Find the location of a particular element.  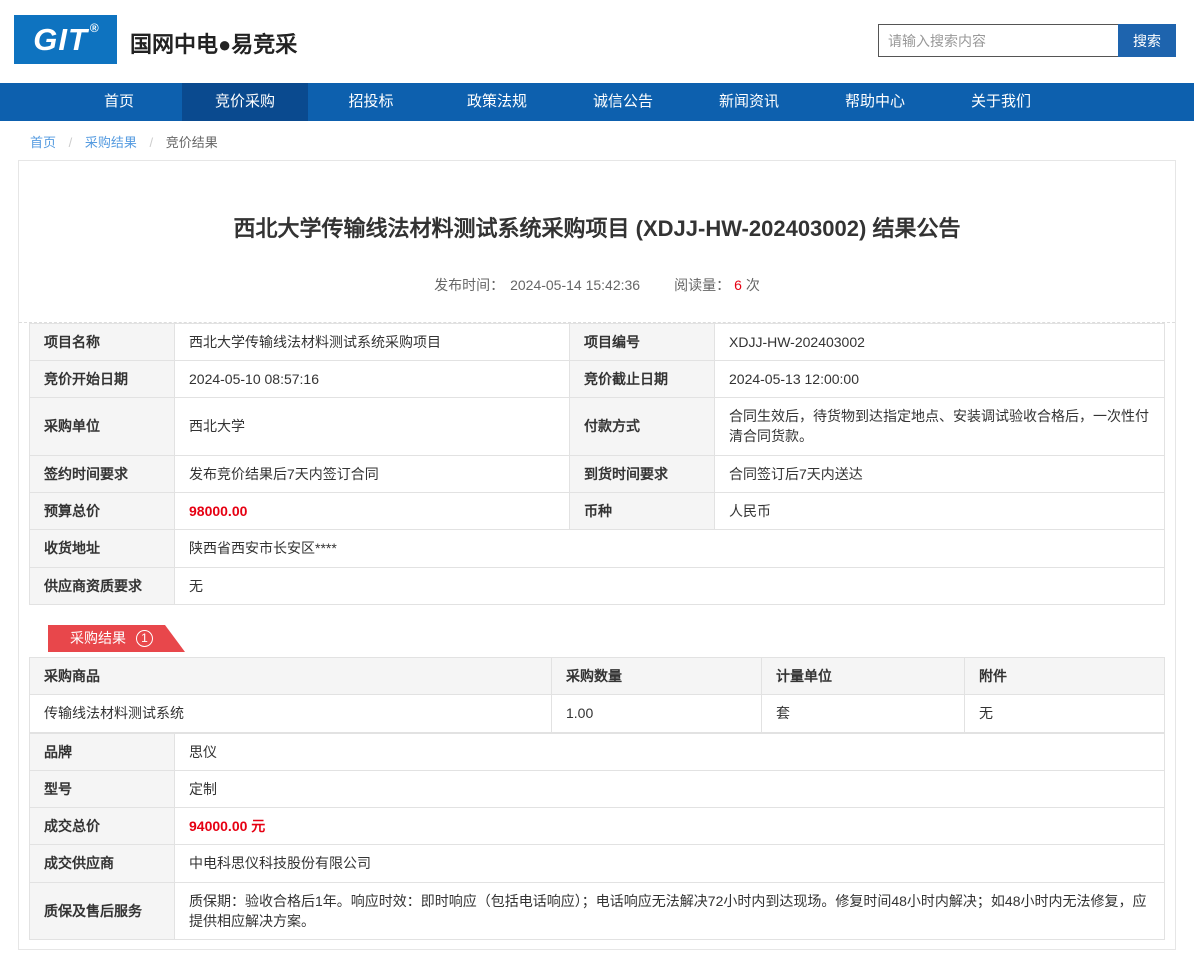

table-row: 预算总价 98000.00 币种 人民币 is located at coordinates (597, 511).